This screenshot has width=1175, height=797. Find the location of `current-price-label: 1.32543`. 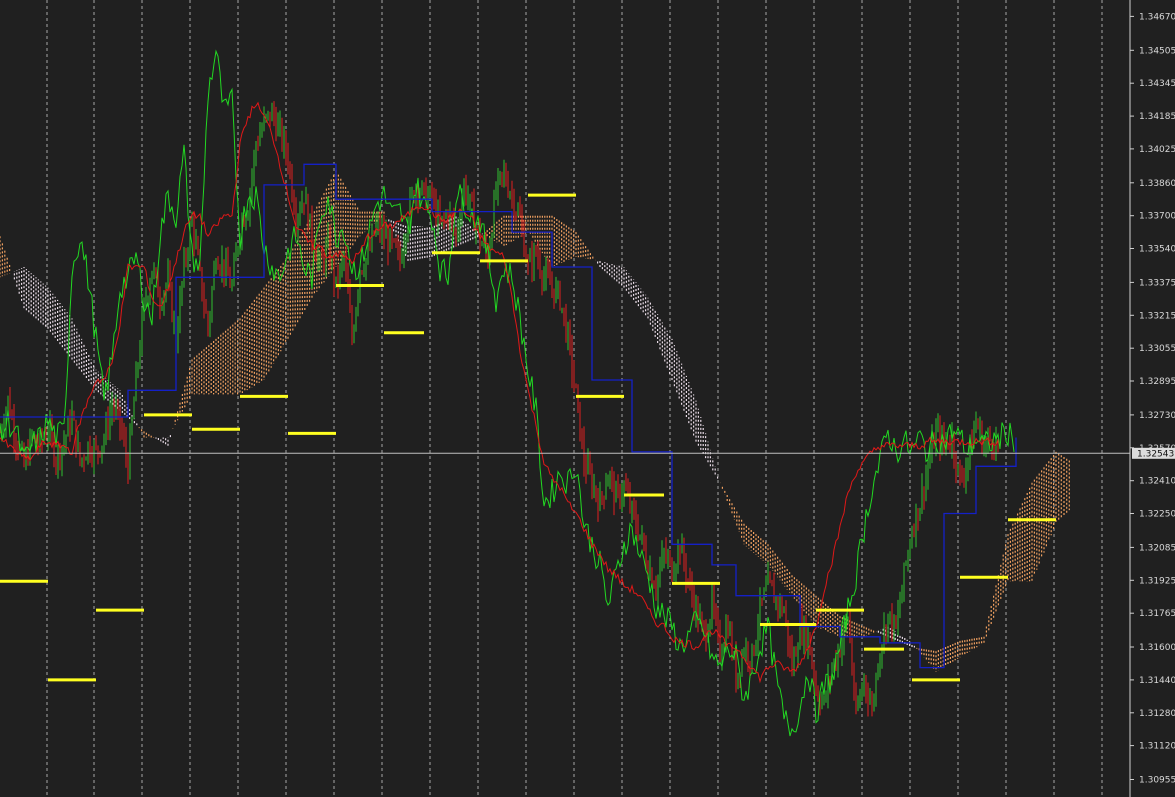

current-price-label: 1.32543 is located at coordinates (1153, 453).